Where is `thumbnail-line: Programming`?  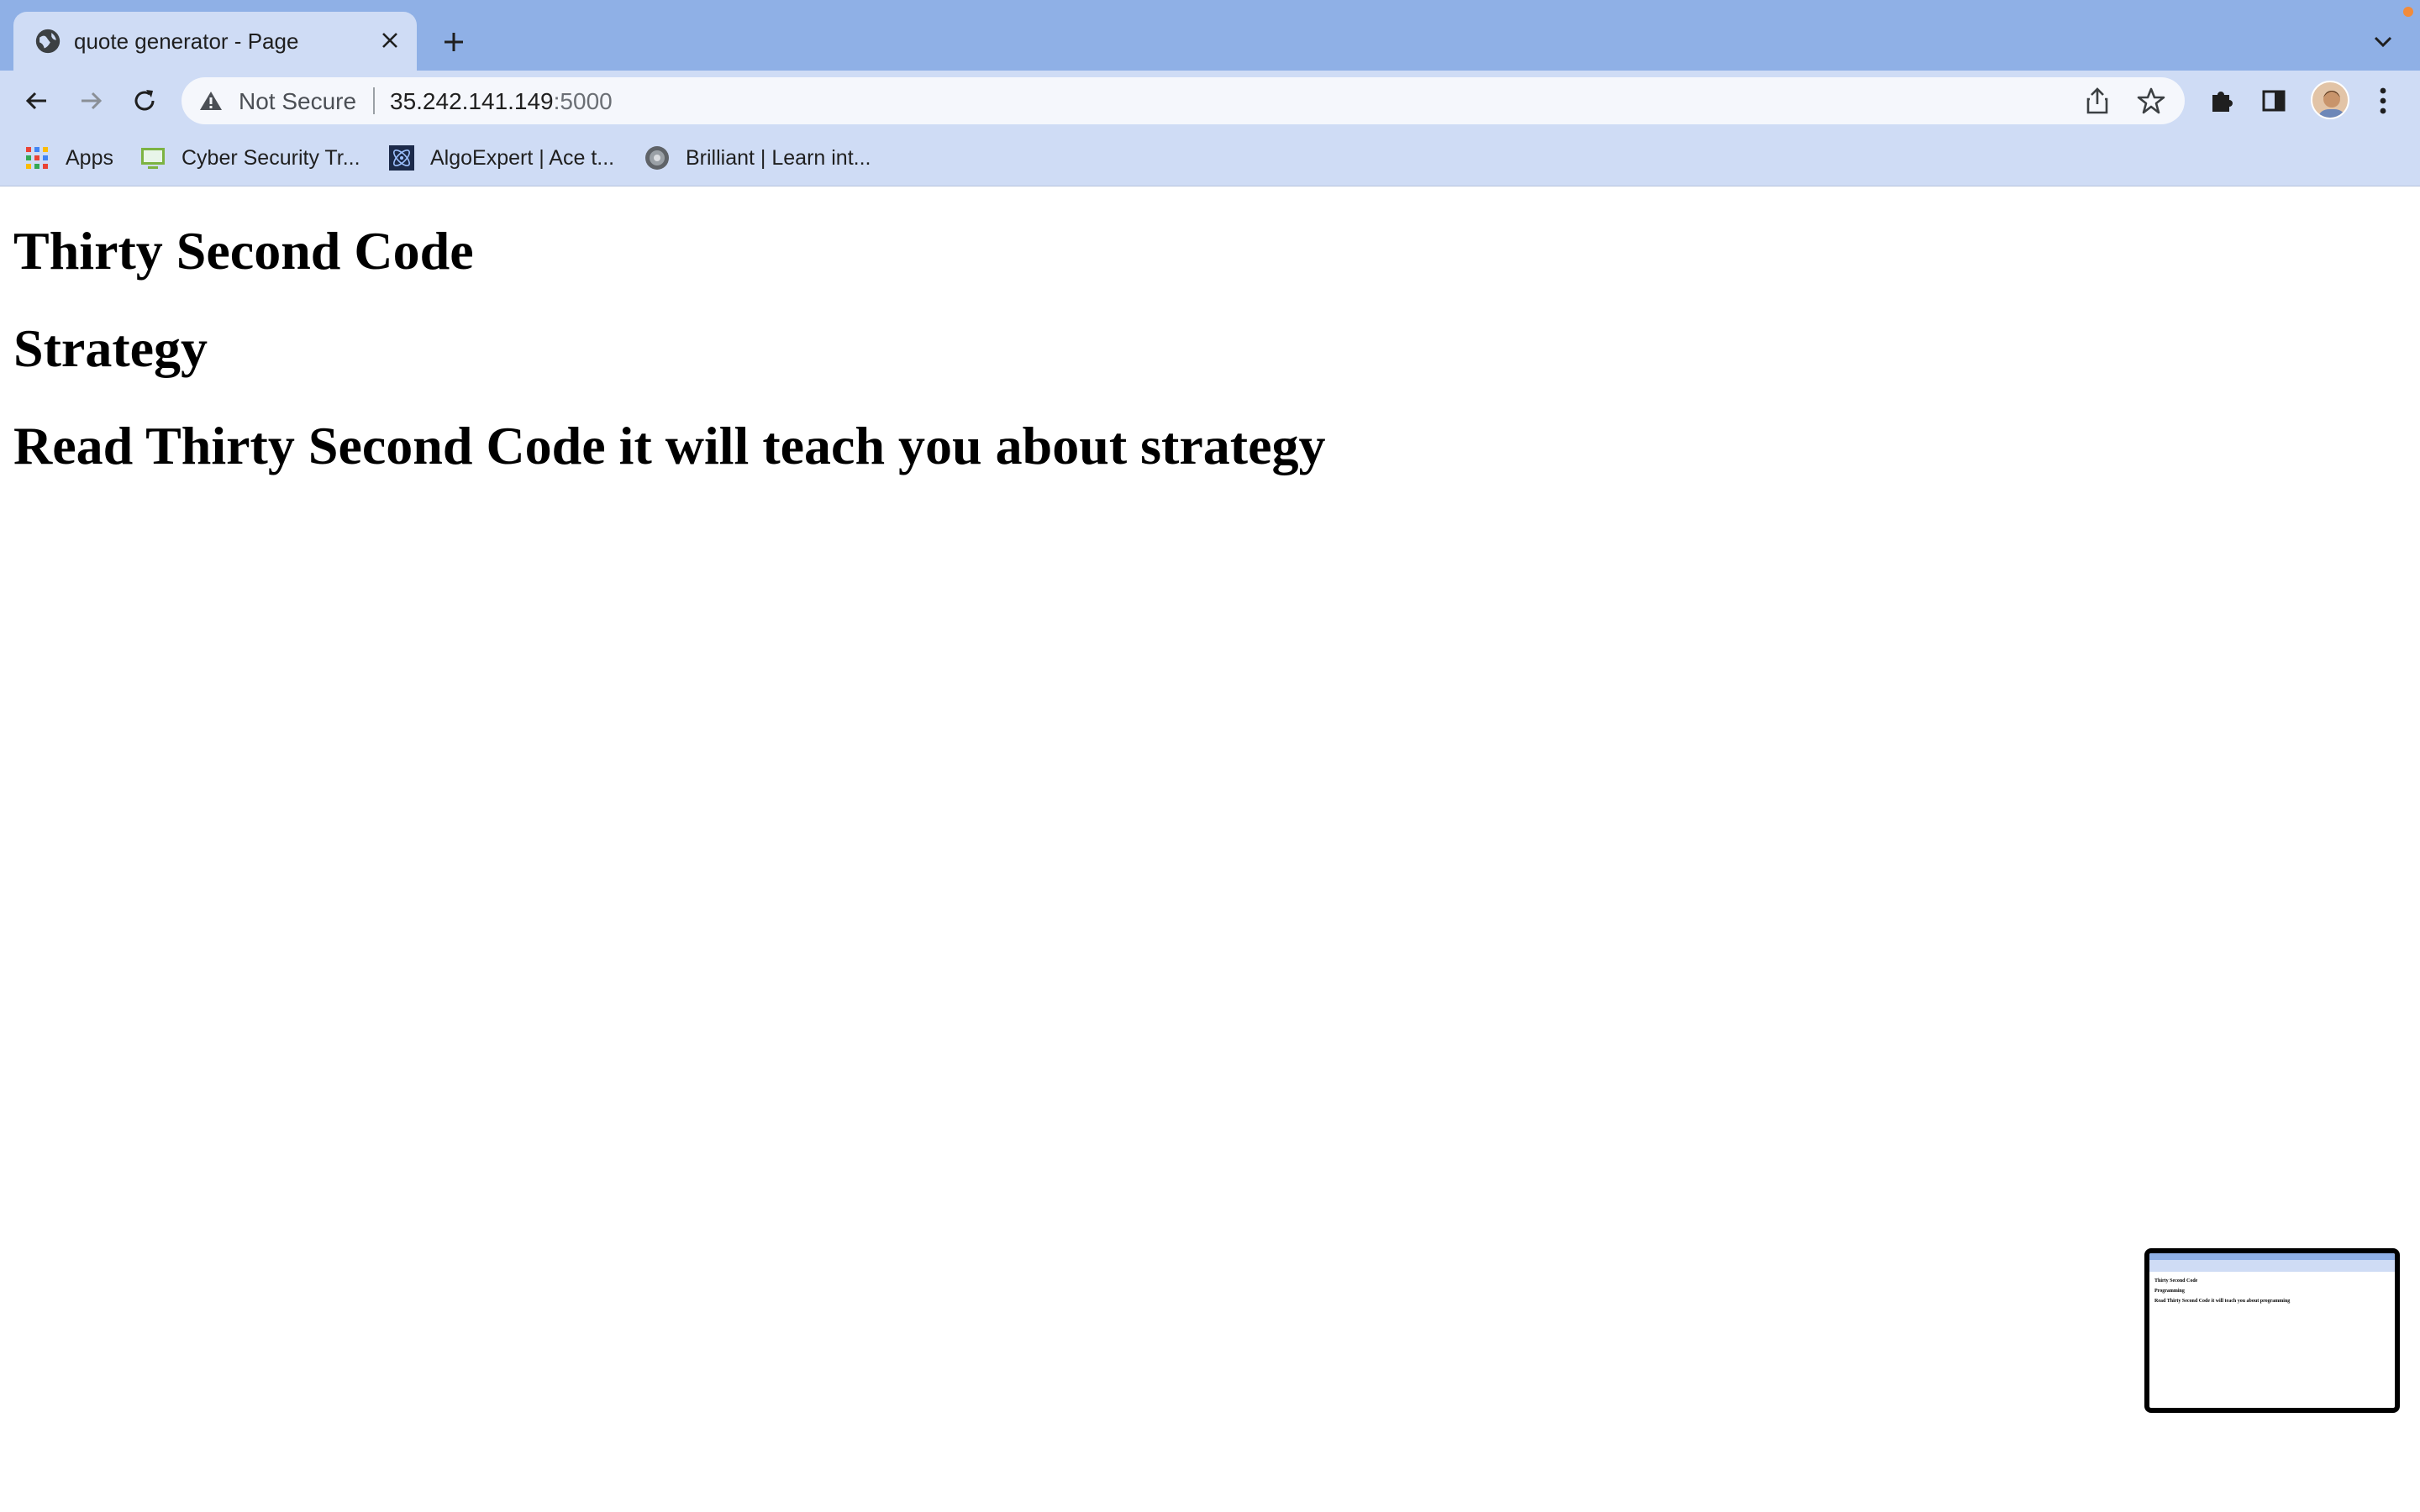 thumbnail-line: Programming is located at coordinates (2169, 1291).